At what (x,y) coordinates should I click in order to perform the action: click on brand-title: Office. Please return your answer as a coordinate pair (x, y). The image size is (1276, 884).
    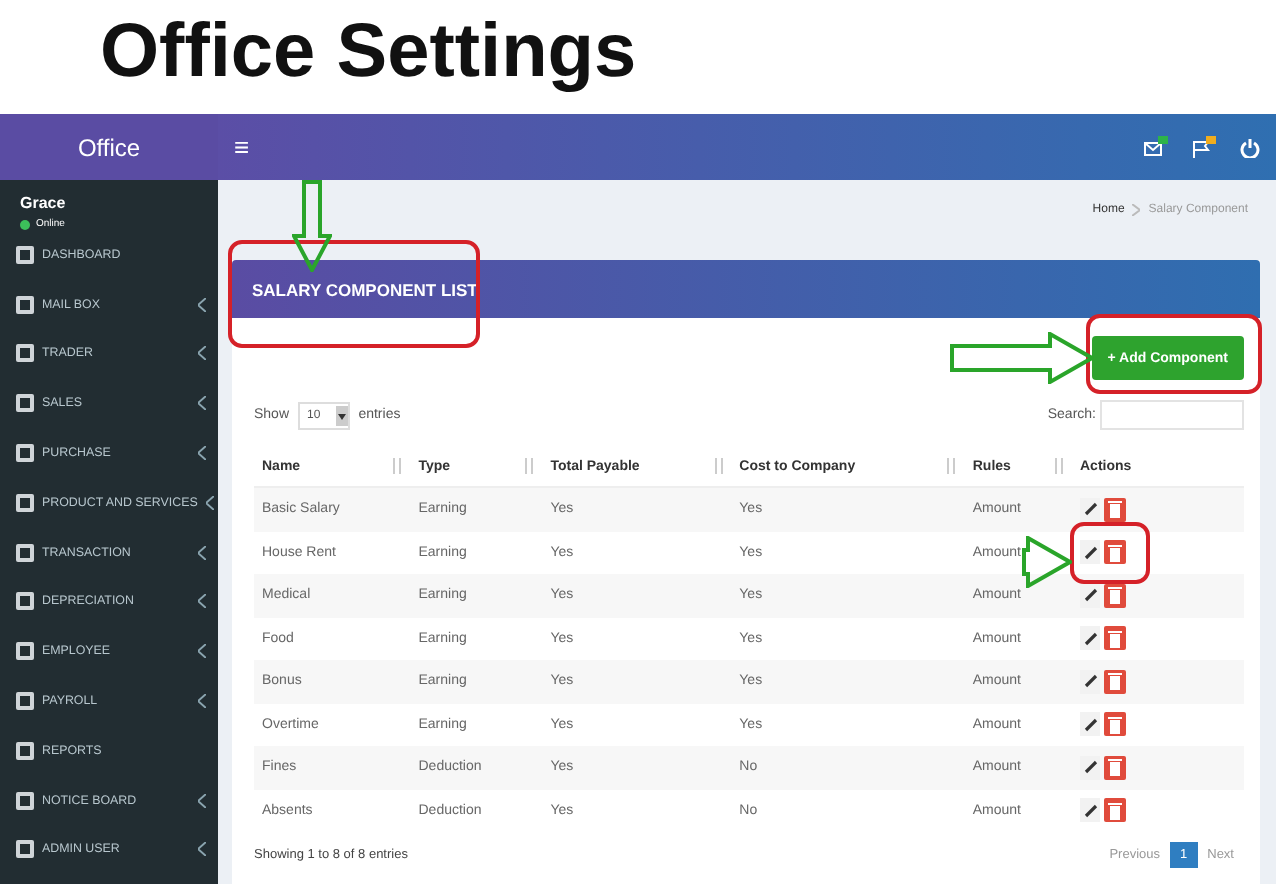
    Looking at the image, I should click on (109, 147).